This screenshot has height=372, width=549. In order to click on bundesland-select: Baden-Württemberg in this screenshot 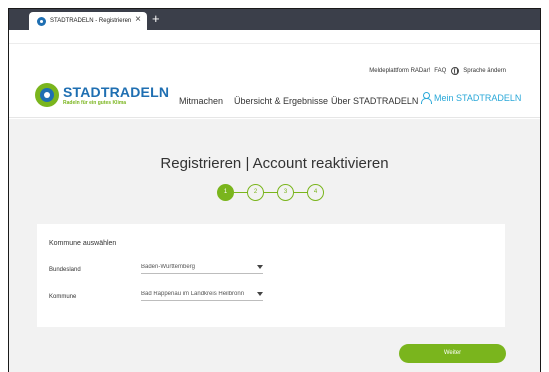, I will do `click(202, 267)`.